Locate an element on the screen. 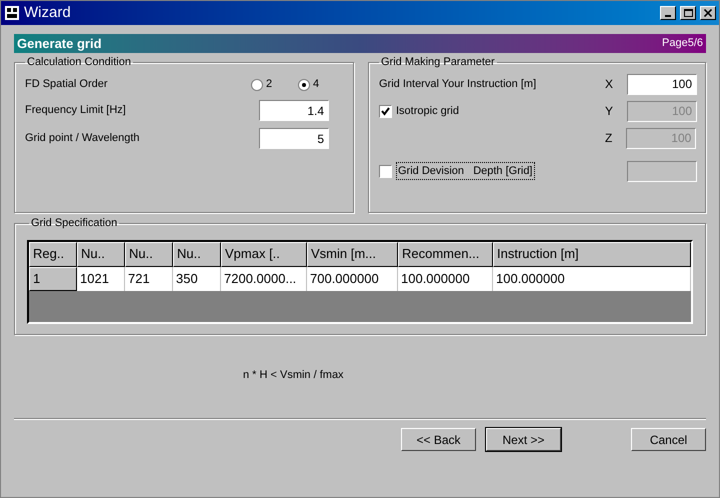  axis-label: X is located at coordinates (608, 84).